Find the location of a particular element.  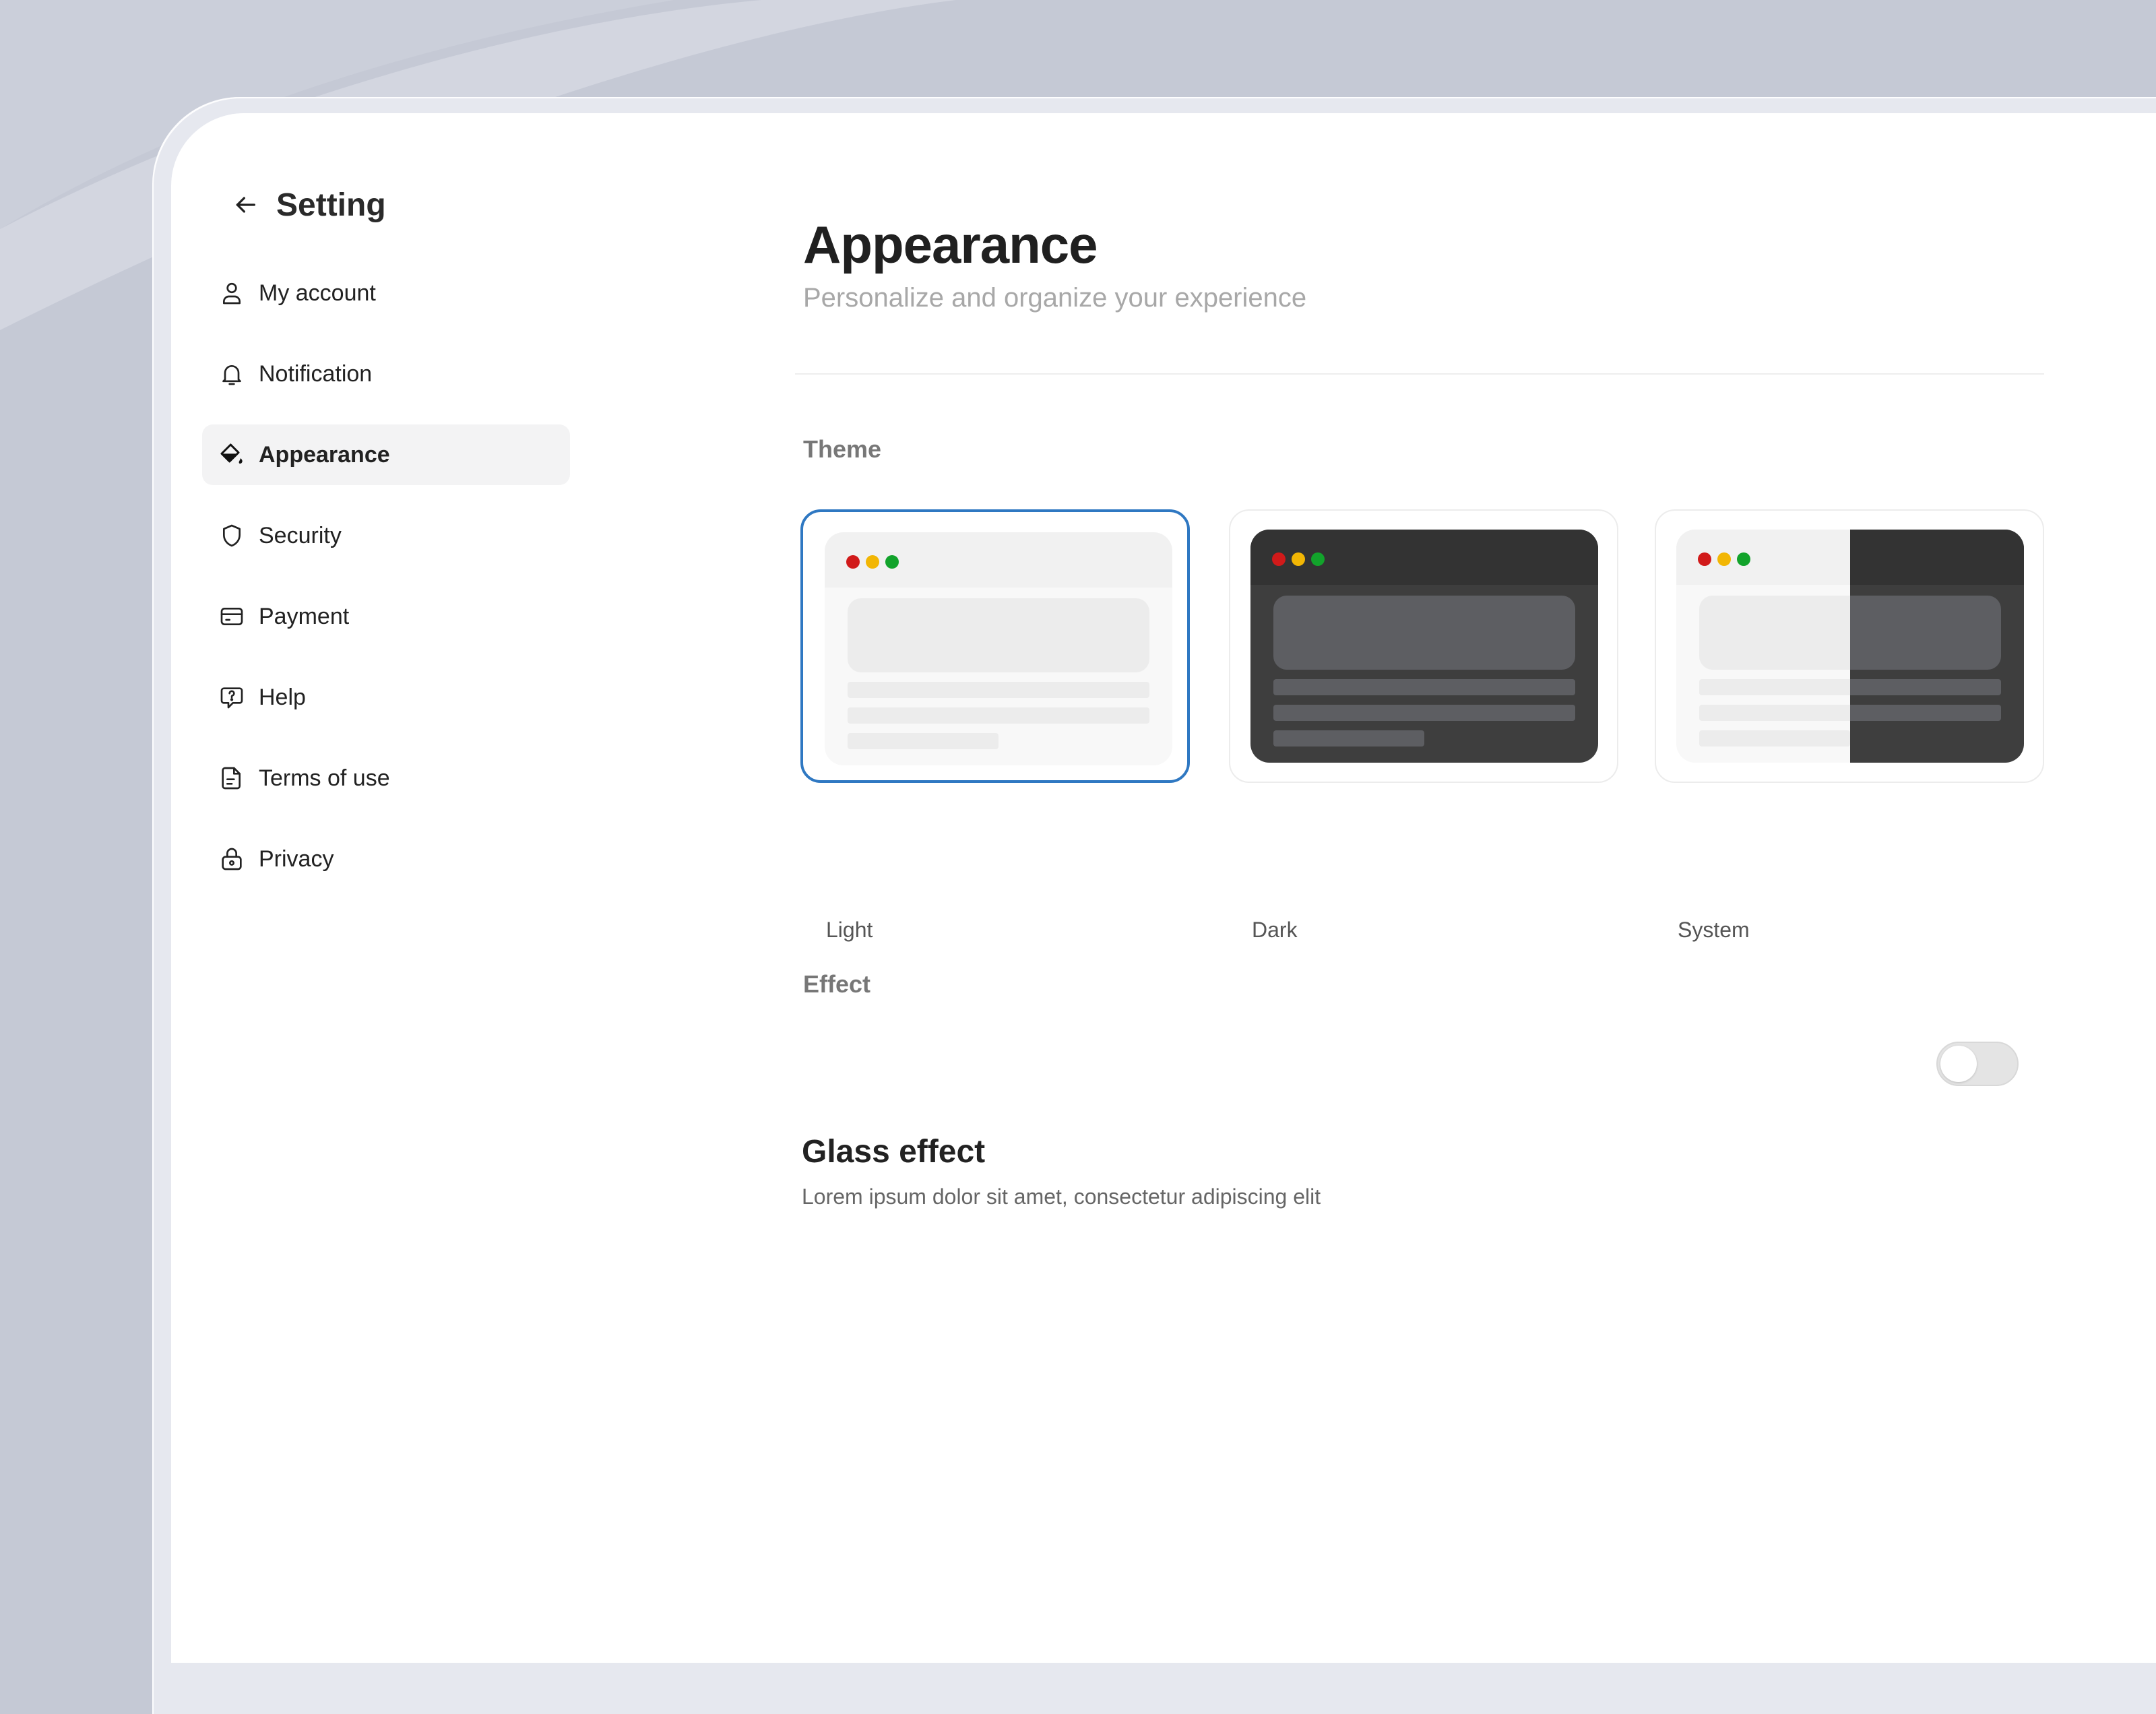

paint-bucket-icon is located at coordinates (232, 455).